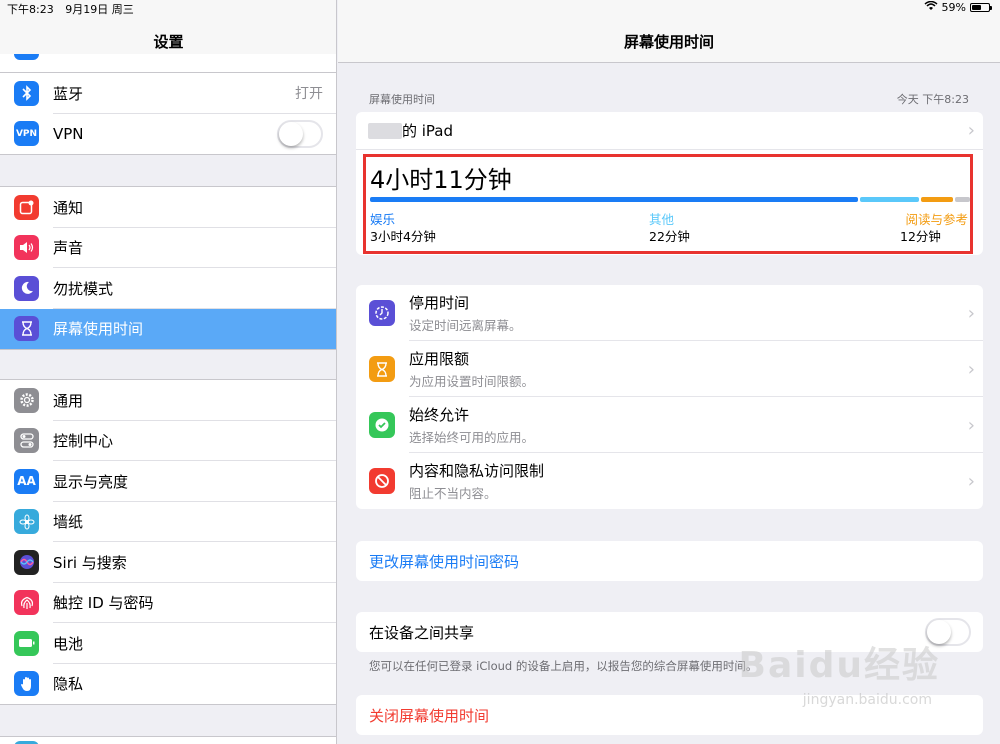 The width and height of the screenshot is (1000, 744). Describe the element at coordinates (382, 425) in the screenshot. I see `checkmark-badge-icon` at that location.